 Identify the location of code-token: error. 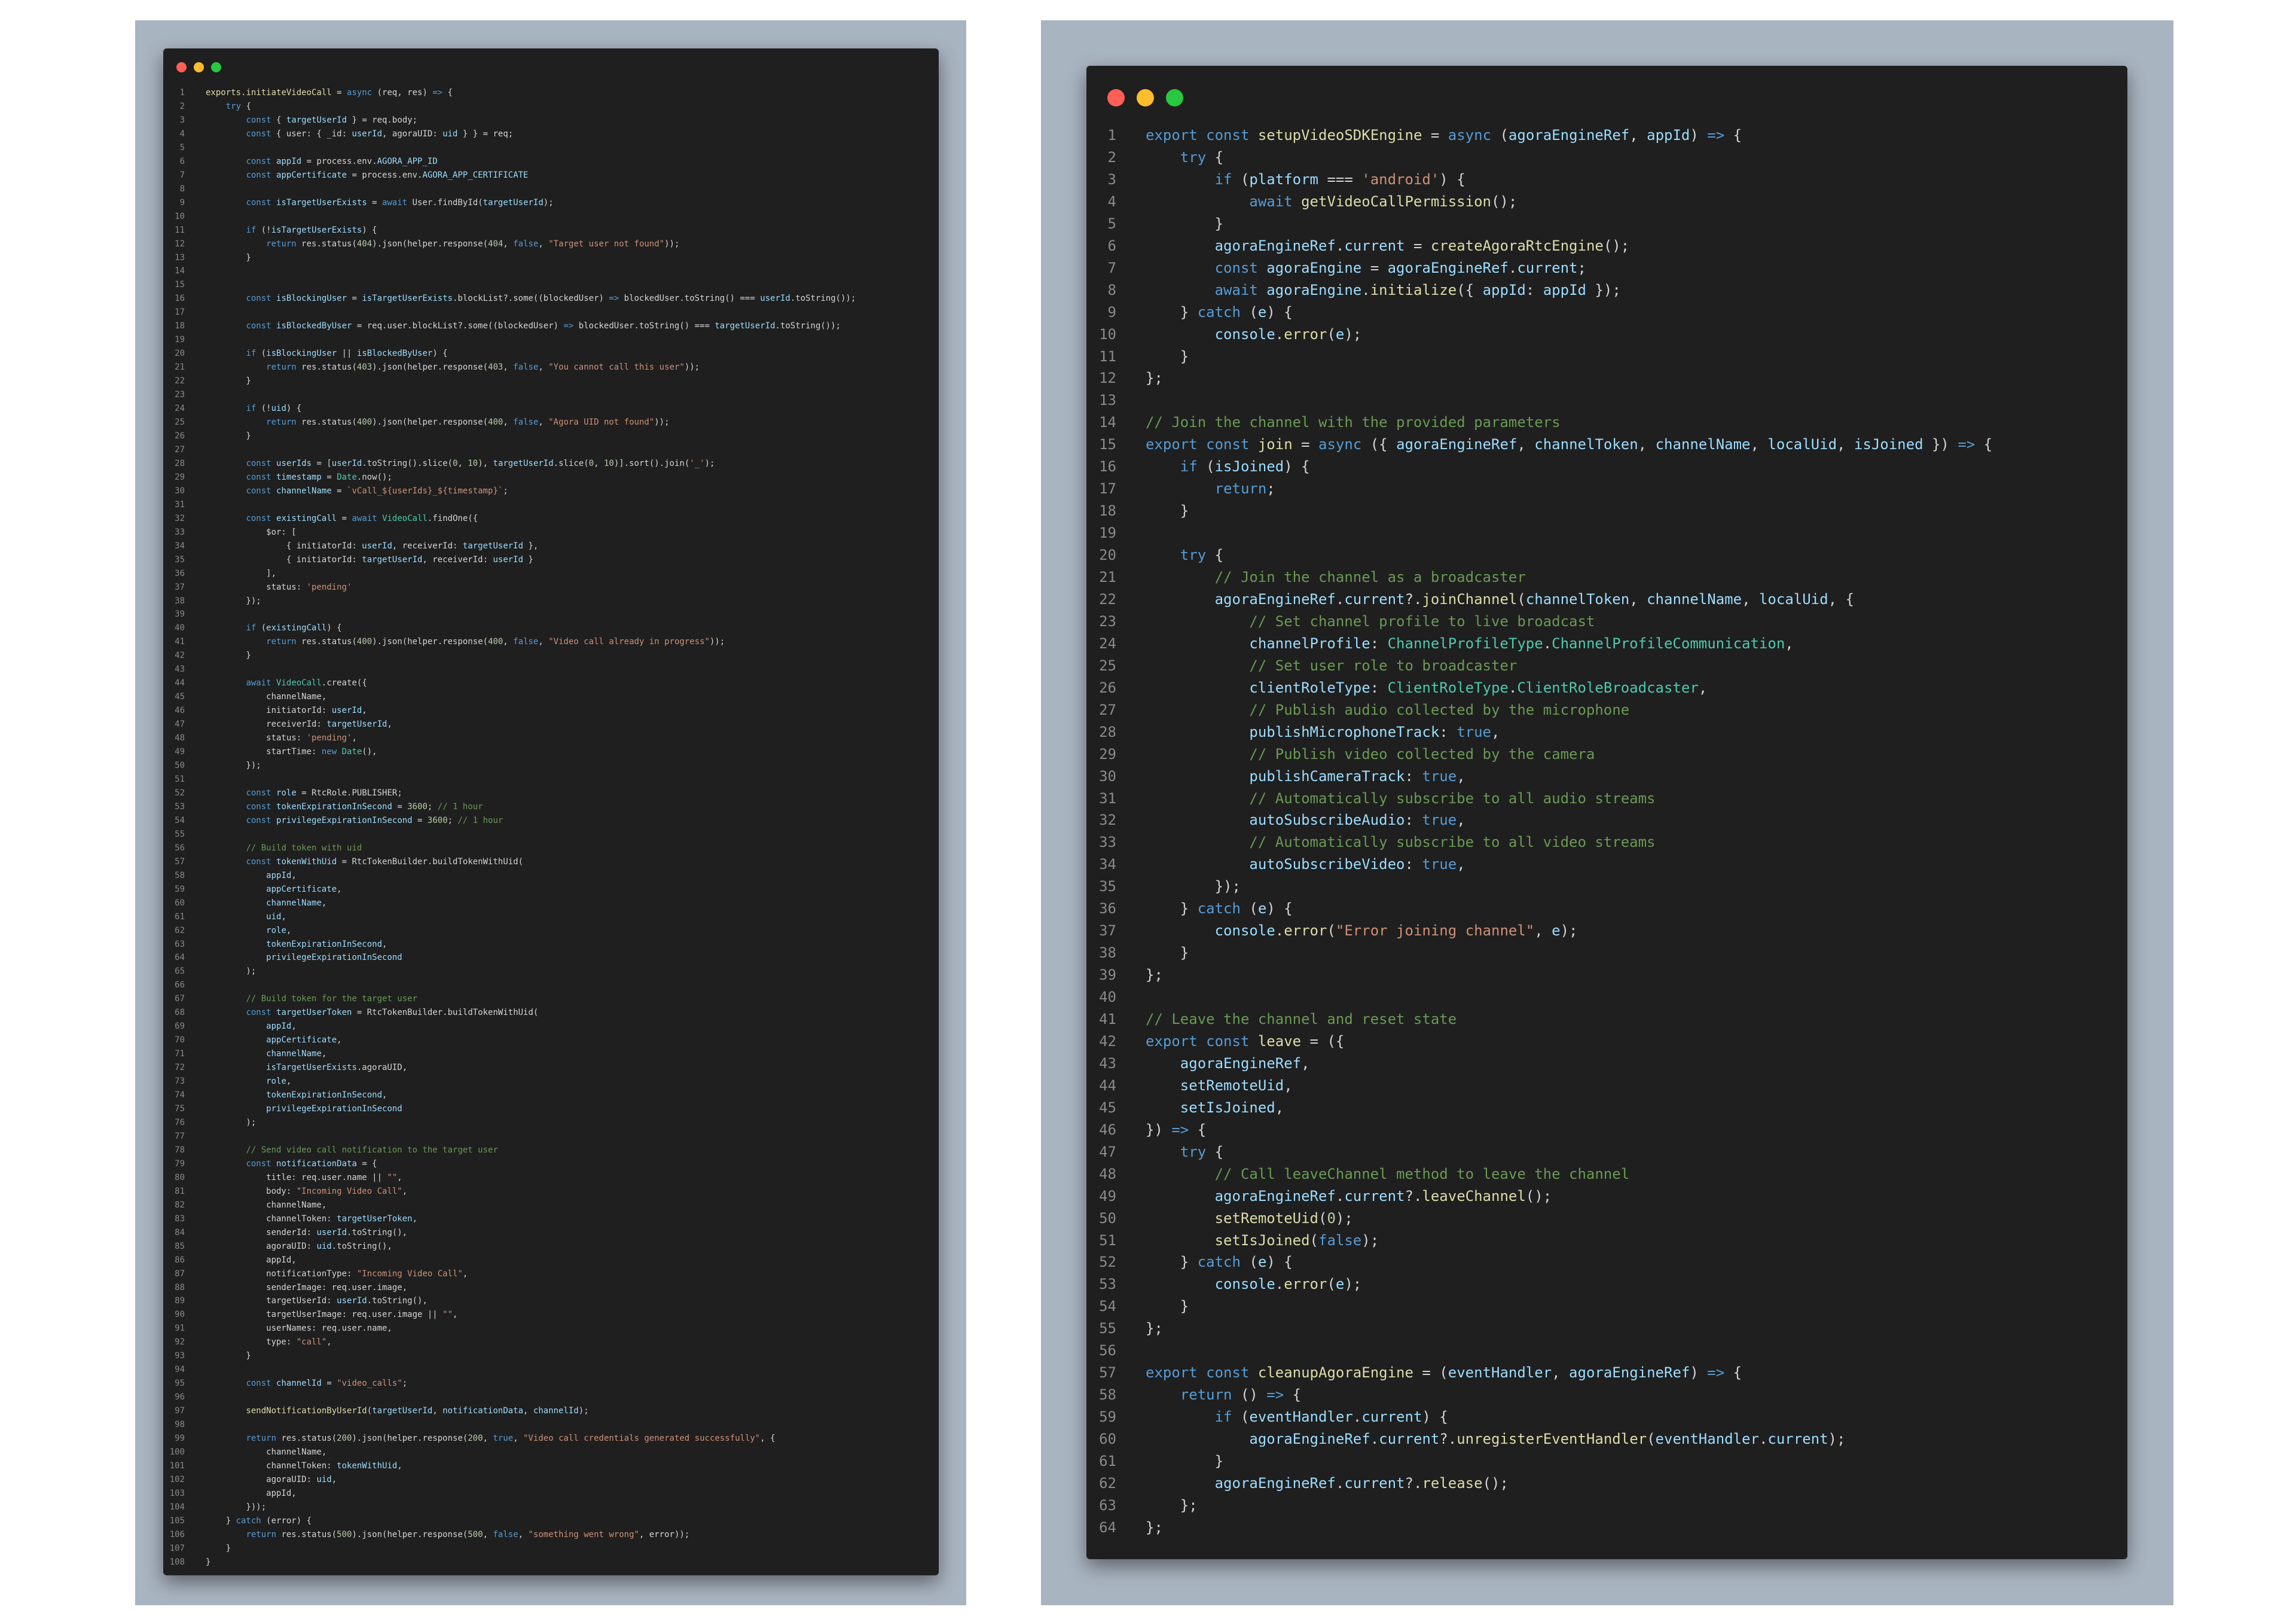
(1305, 931).